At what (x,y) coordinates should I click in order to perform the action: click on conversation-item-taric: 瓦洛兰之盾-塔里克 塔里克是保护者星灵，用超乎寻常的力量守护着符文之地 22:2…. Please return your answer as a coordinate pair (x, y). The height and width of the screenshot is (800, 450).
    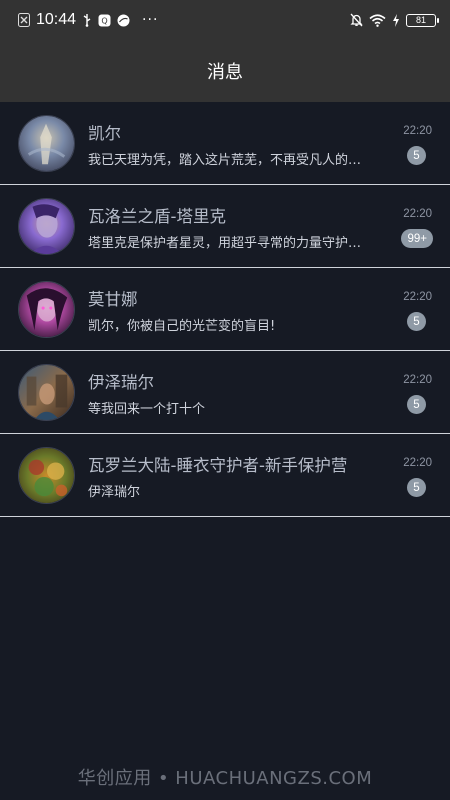
    Looking at the image, I should click on (225, 226).